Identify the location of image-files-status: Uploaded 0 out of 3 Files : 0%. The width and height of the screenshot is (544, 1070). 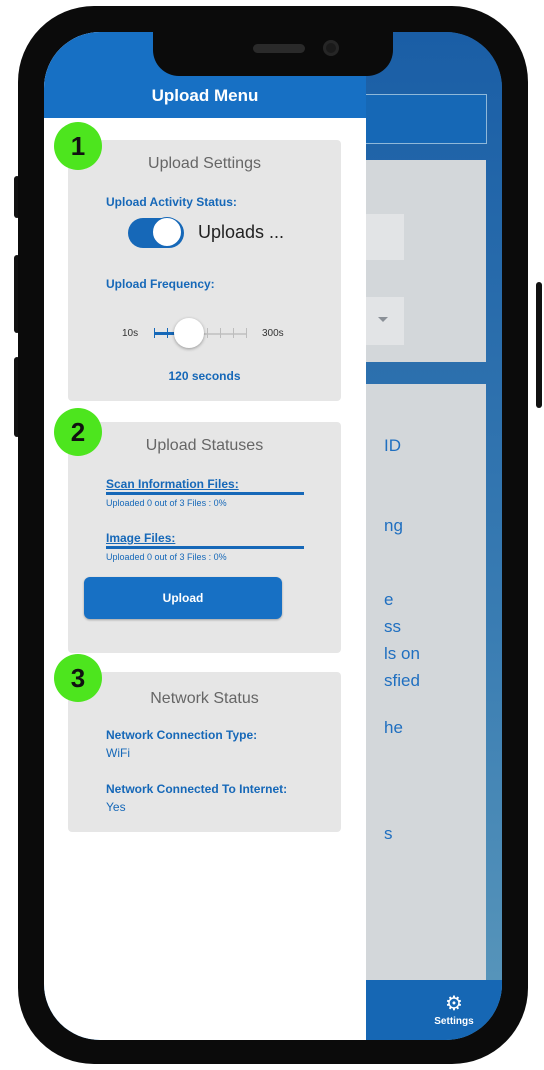
(166, 557).